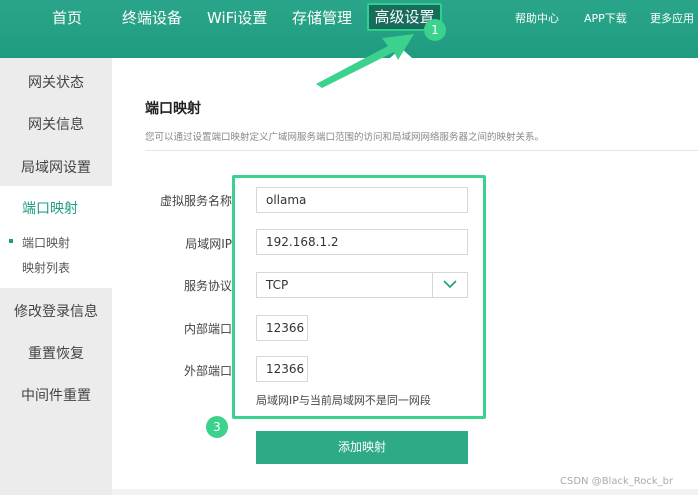 This screenshot has width=698, height=495. What do you see at coordinates (207, 371) in the screenshot?
I see `external-port-label: 外部端口` at bounding box center [207, 371].